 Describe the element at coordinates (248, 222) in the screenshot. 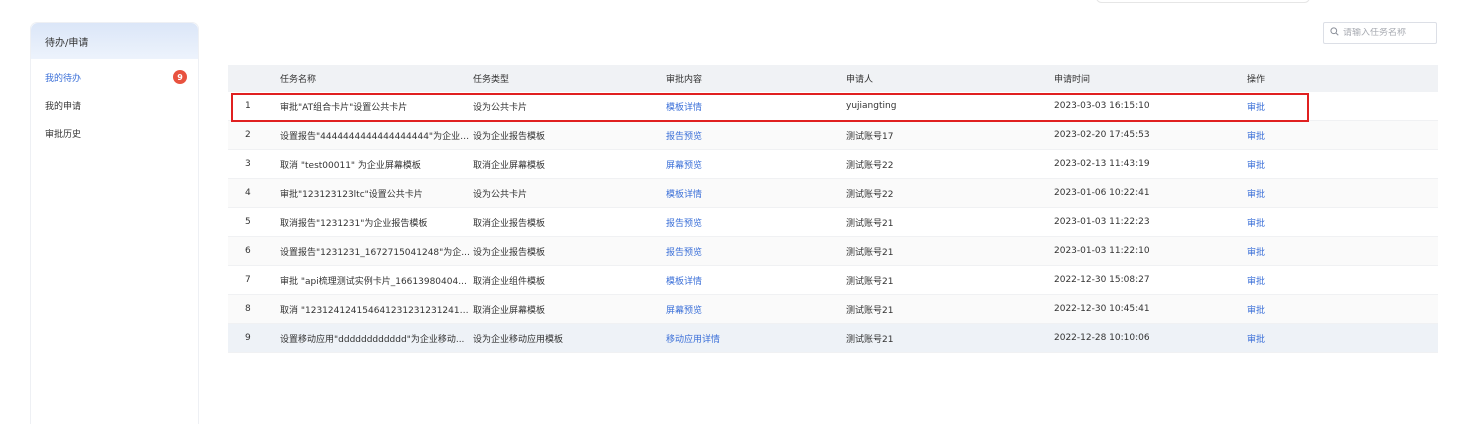

I see `row-index: 5` at that location.